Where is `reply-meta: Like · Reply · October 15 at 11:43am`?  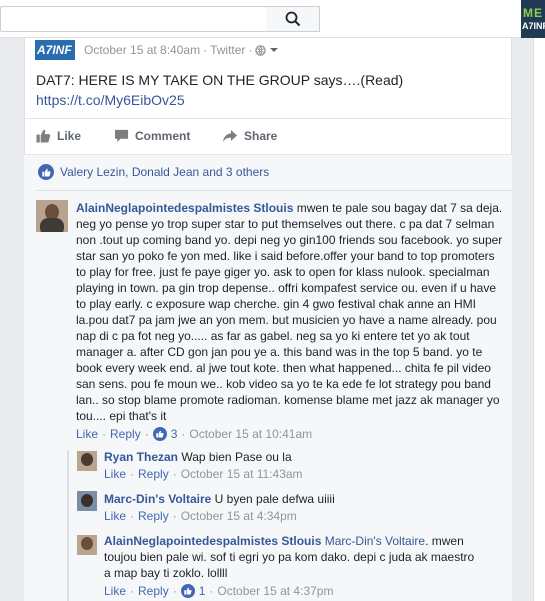
reply-meta: Like · Reply · October 15 at 11:43am is located at coordinates (203, 474).